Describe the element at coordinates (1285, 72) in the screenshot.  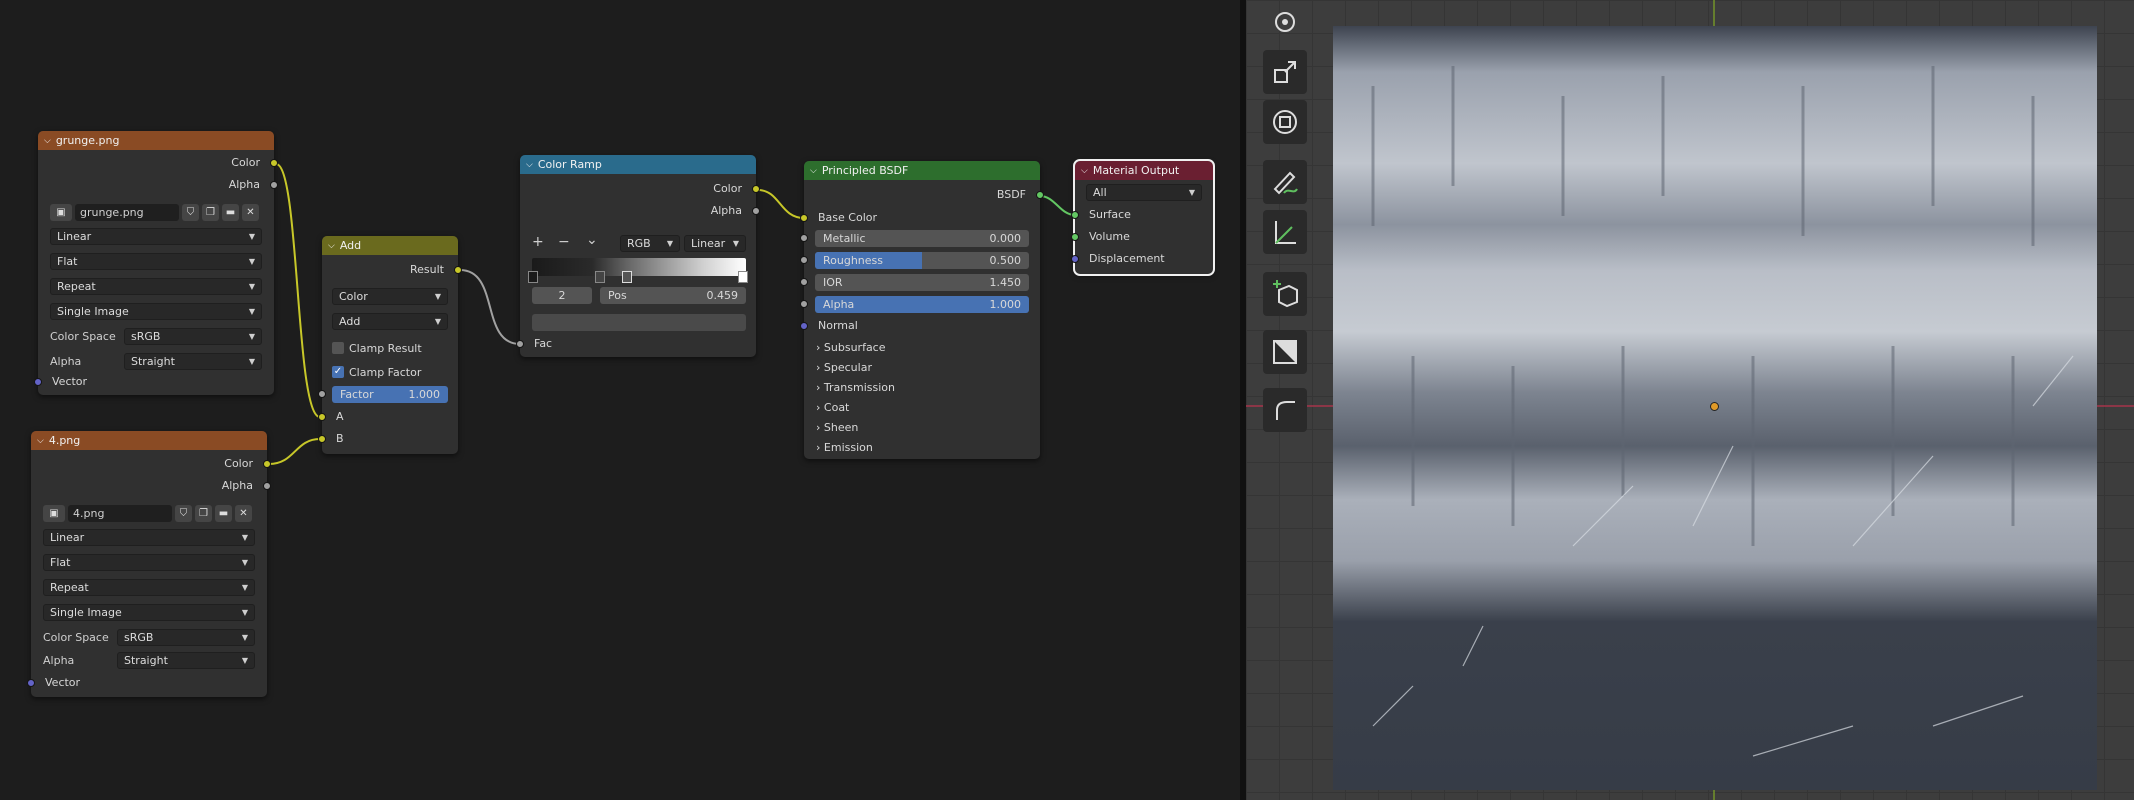
I see `scale-icon` at that location.